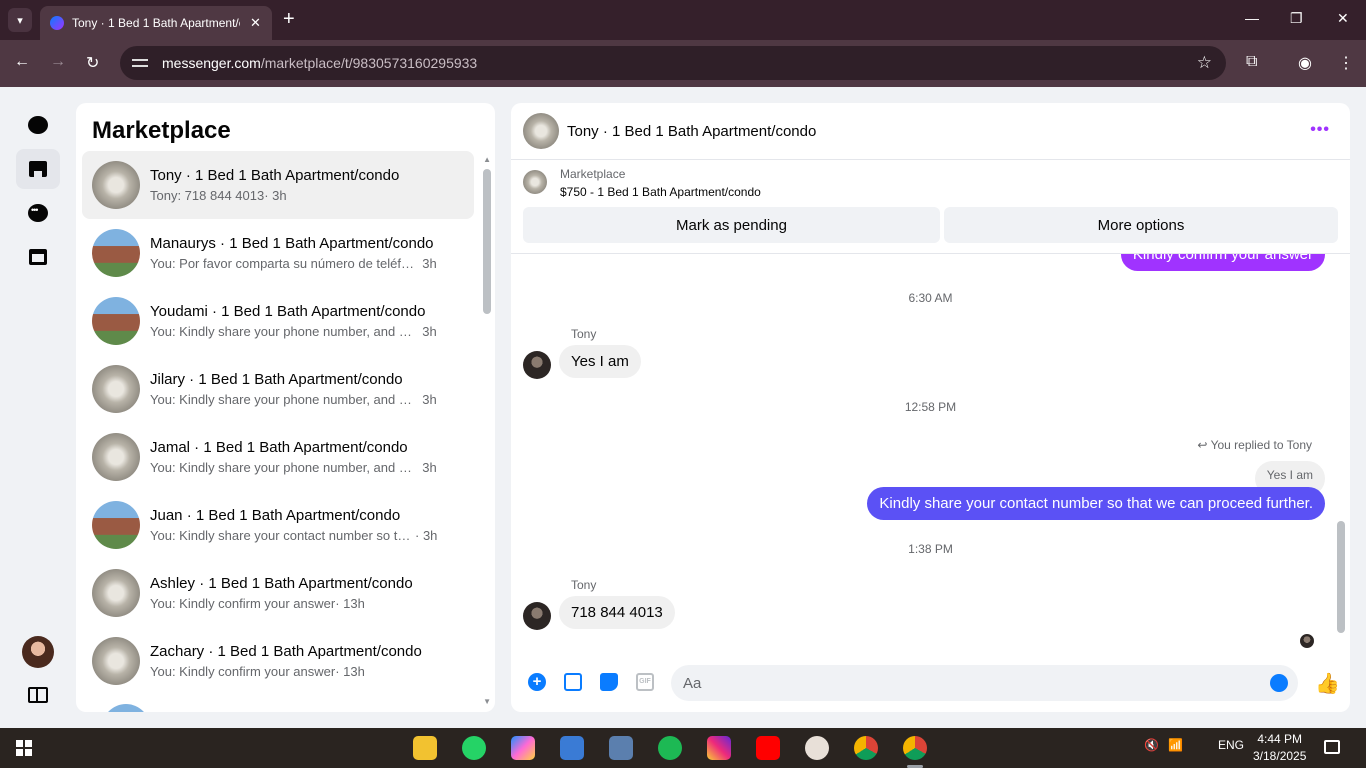  What do you see at coordinates (276, 379) in the screenshot?
I see `conversation-name: Jilary · 1 Bed 1 Bath Apartment/condo` at bounding box center [276, 379].